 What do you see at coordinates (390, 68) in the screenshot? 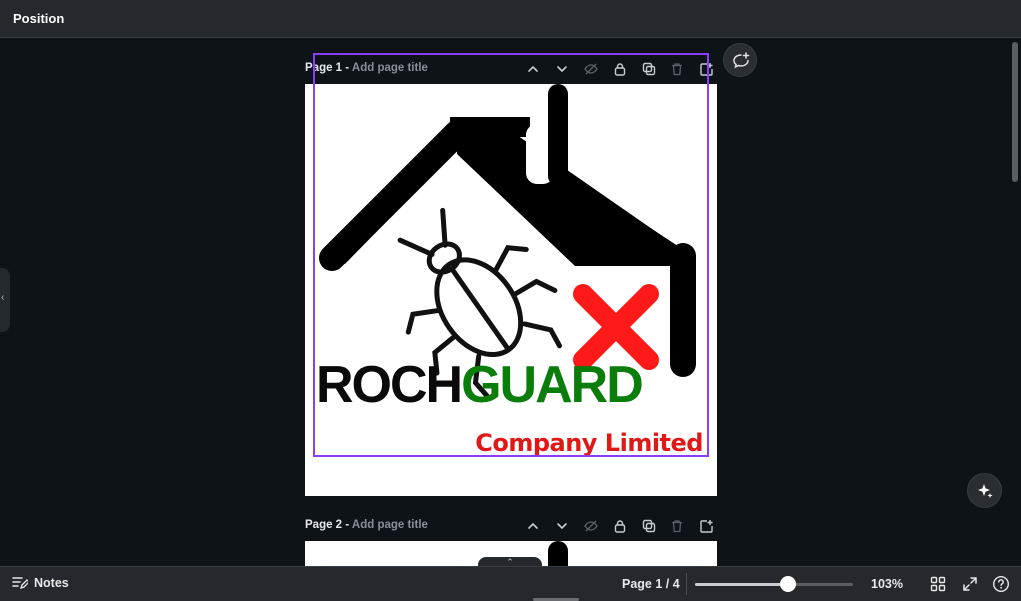
I see `page-1-title-input: Add page title` at bounding box center [390, 68].